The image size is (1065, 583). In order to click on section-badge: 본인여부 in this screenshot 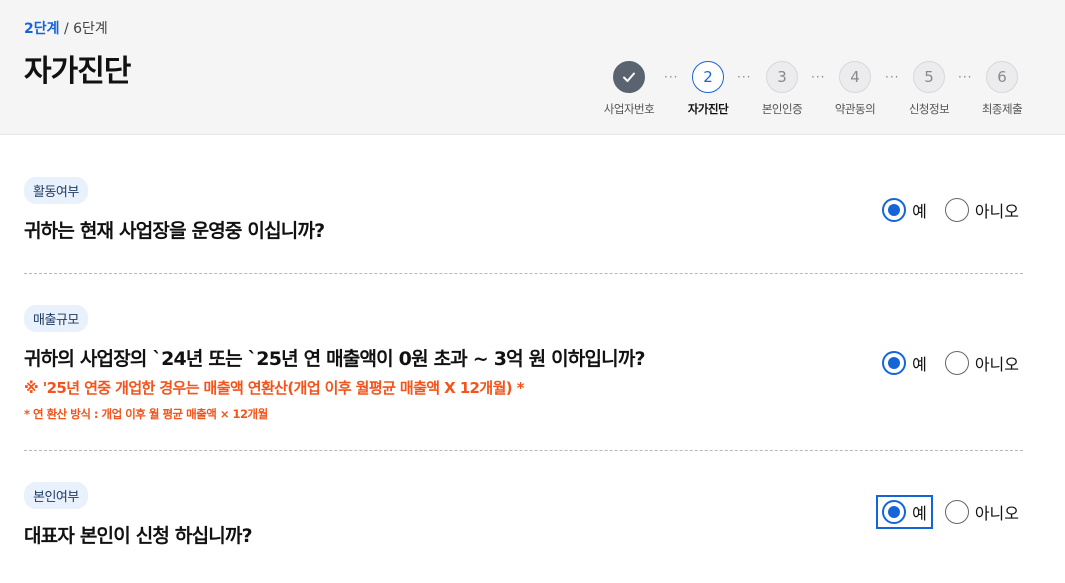, I will do `click(56, 495)`.